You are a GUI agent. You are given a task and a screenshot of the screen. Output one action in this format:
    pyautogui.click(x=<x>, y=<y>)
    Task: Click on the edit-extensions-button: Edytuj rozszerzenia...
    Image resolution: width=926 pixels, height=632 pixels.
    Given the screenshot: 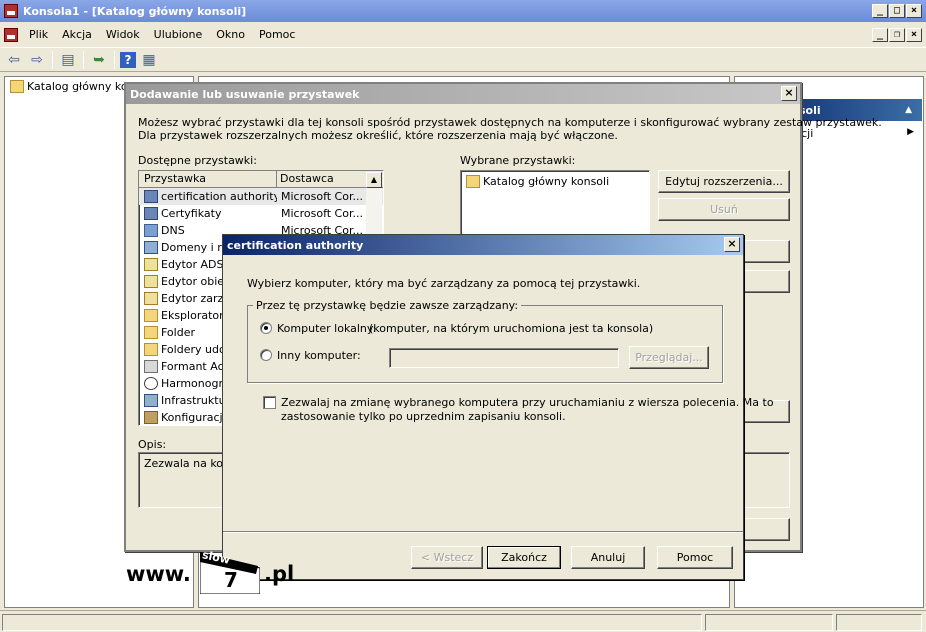 What is the action you would take?
    pyautogui.click(x=724, y=181)
    